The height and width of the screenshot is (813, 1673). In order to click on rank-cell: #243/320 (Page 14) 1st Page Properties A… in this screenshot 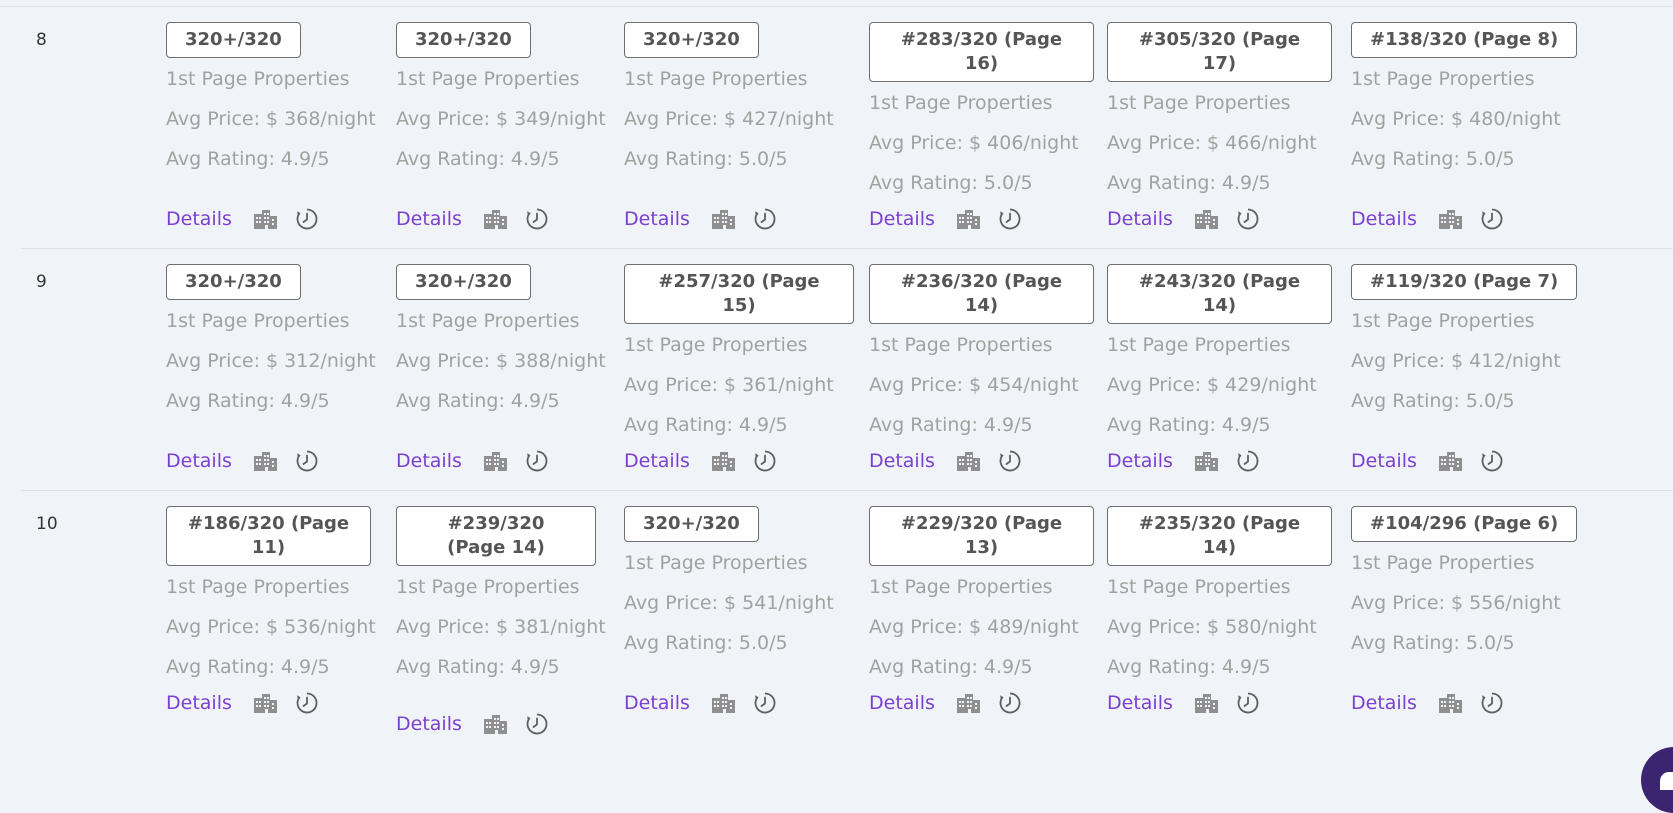, I will do `click(1219, 368)`.